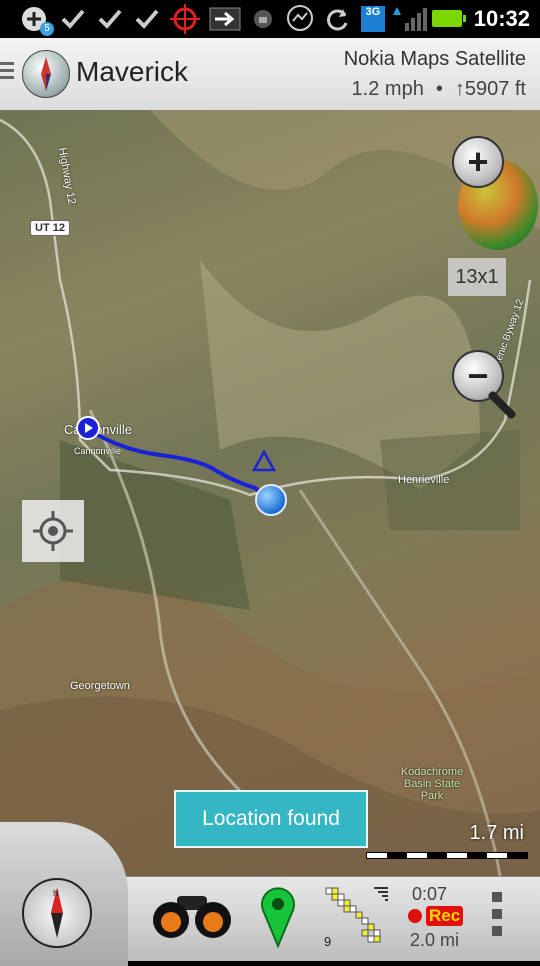  Describe the element at coordinates (328, 941) in the screenshot. I see `satellite-count: 9` at that location.